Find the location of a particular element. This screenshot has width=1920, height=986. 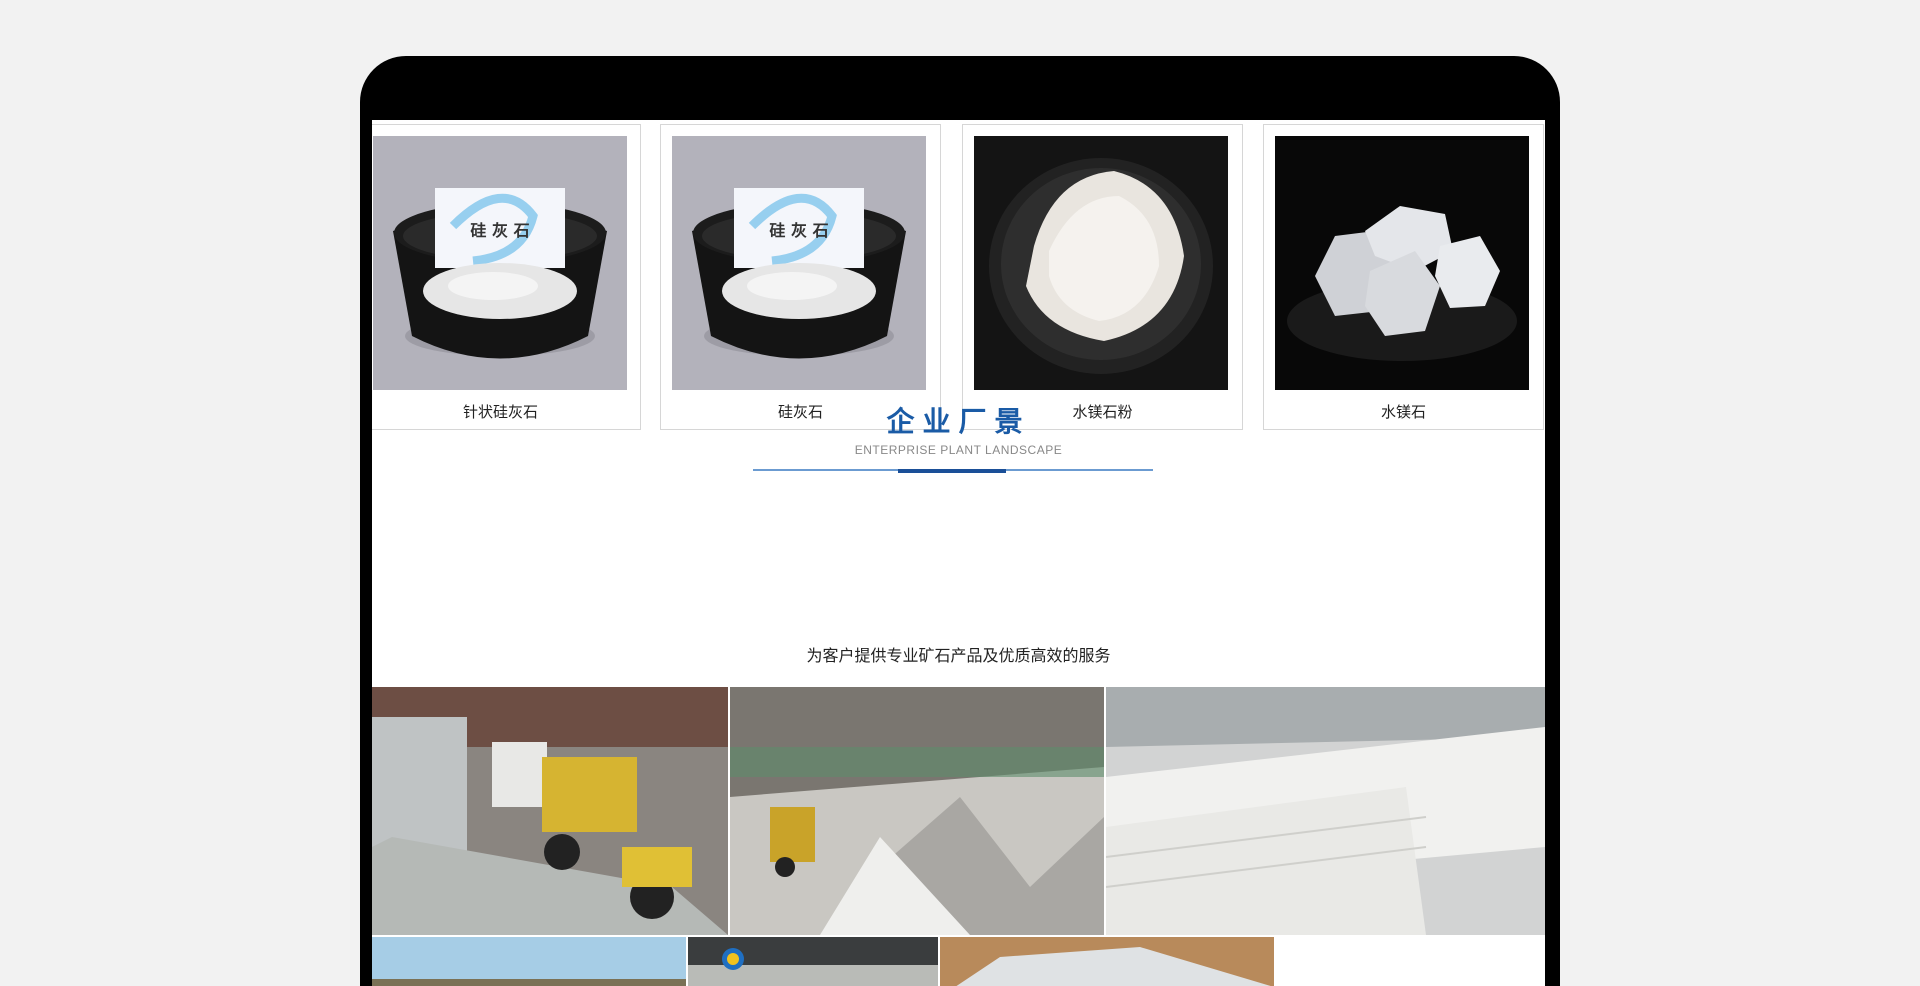

product-card: 硅 灰 石 硅灰石 is located at coordinates (800, 277).